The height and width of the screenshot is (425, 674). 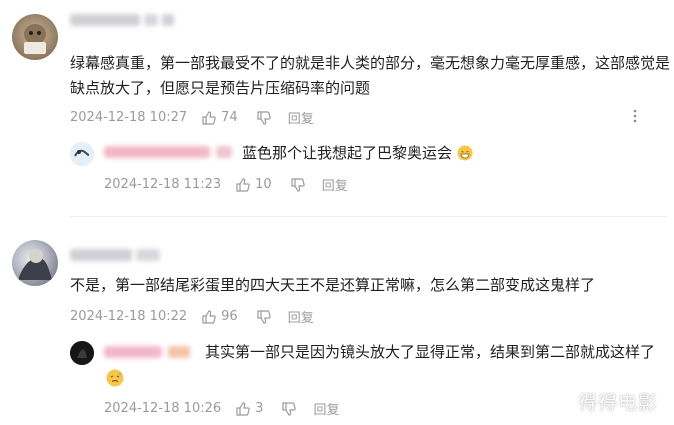 What do you see at coordinates (333, 285) in the screenshot?
I see `comment-text: 不是，第一部结尾彩蛋里的四大天王不是还算正常嘛，怎么第二部变成这鬼样了` at bounding box center [333, 285].